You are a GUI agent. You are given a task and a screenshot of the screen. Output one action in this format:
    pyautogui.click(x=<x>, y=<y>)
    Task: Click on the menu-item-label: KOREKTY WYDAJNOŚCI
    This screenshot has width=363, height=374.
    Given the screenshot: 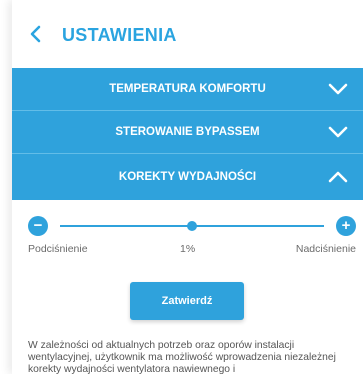 What is the action you would take?
    pyautogui.click(x=187, y=177)
    